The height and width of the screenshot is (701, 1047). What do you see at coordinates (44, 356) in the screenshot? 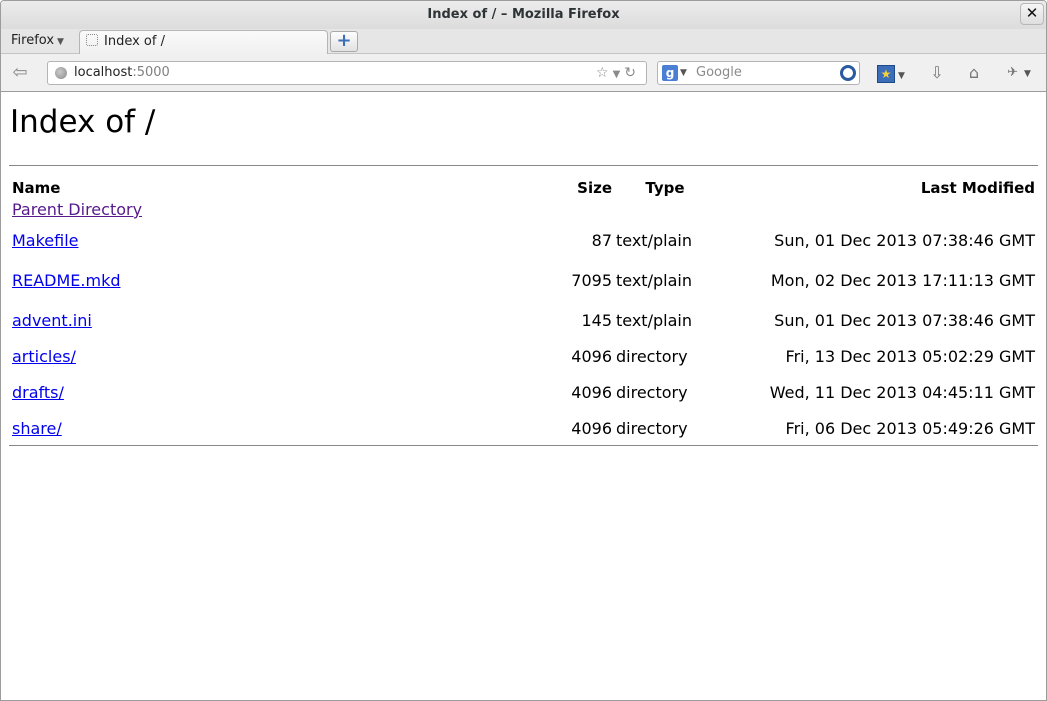
I see `directory-link: articles/` at bounding box center [44, 356].